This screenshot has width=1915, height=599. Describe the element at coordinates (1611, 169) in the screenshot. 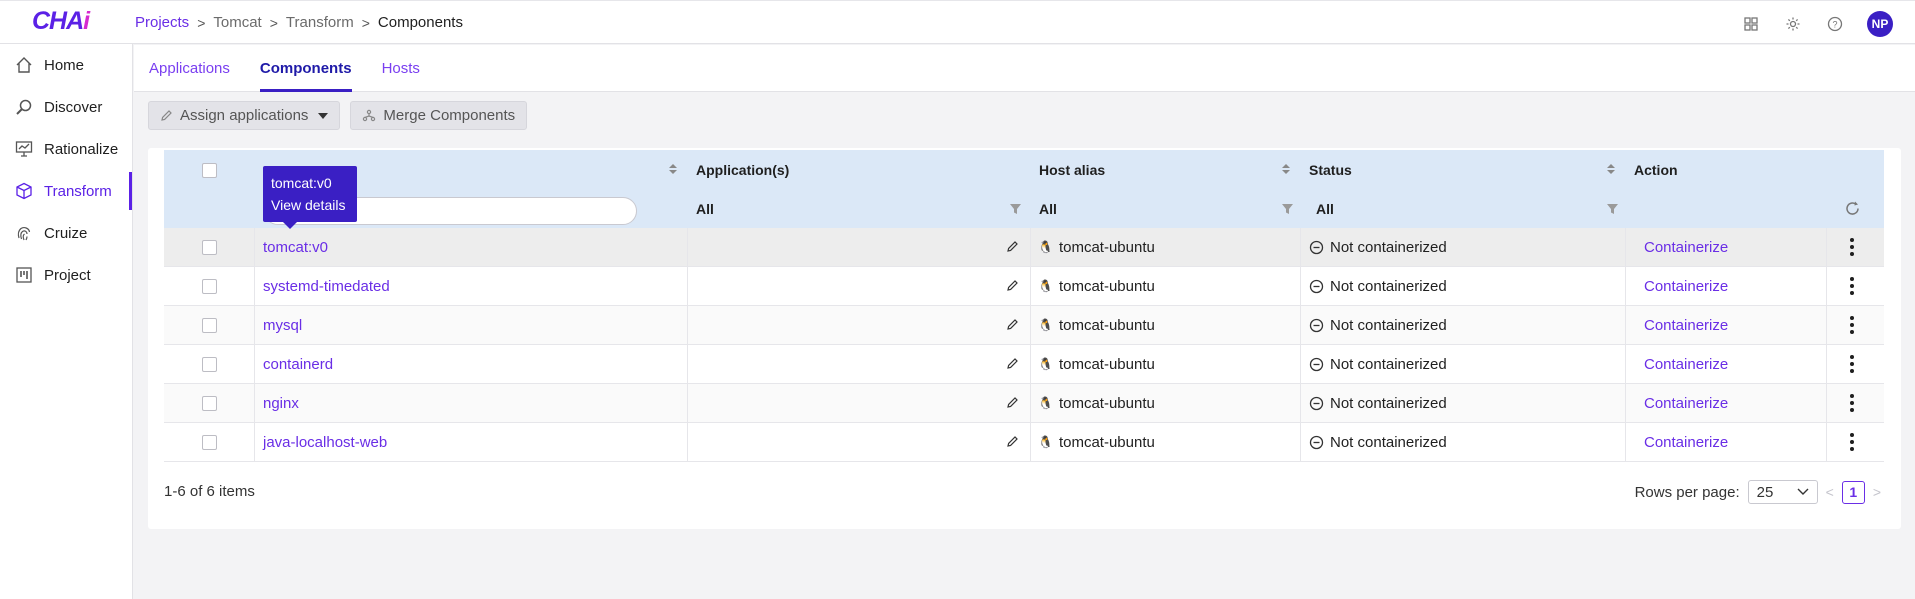

I see `sort-status-icon` at that location.